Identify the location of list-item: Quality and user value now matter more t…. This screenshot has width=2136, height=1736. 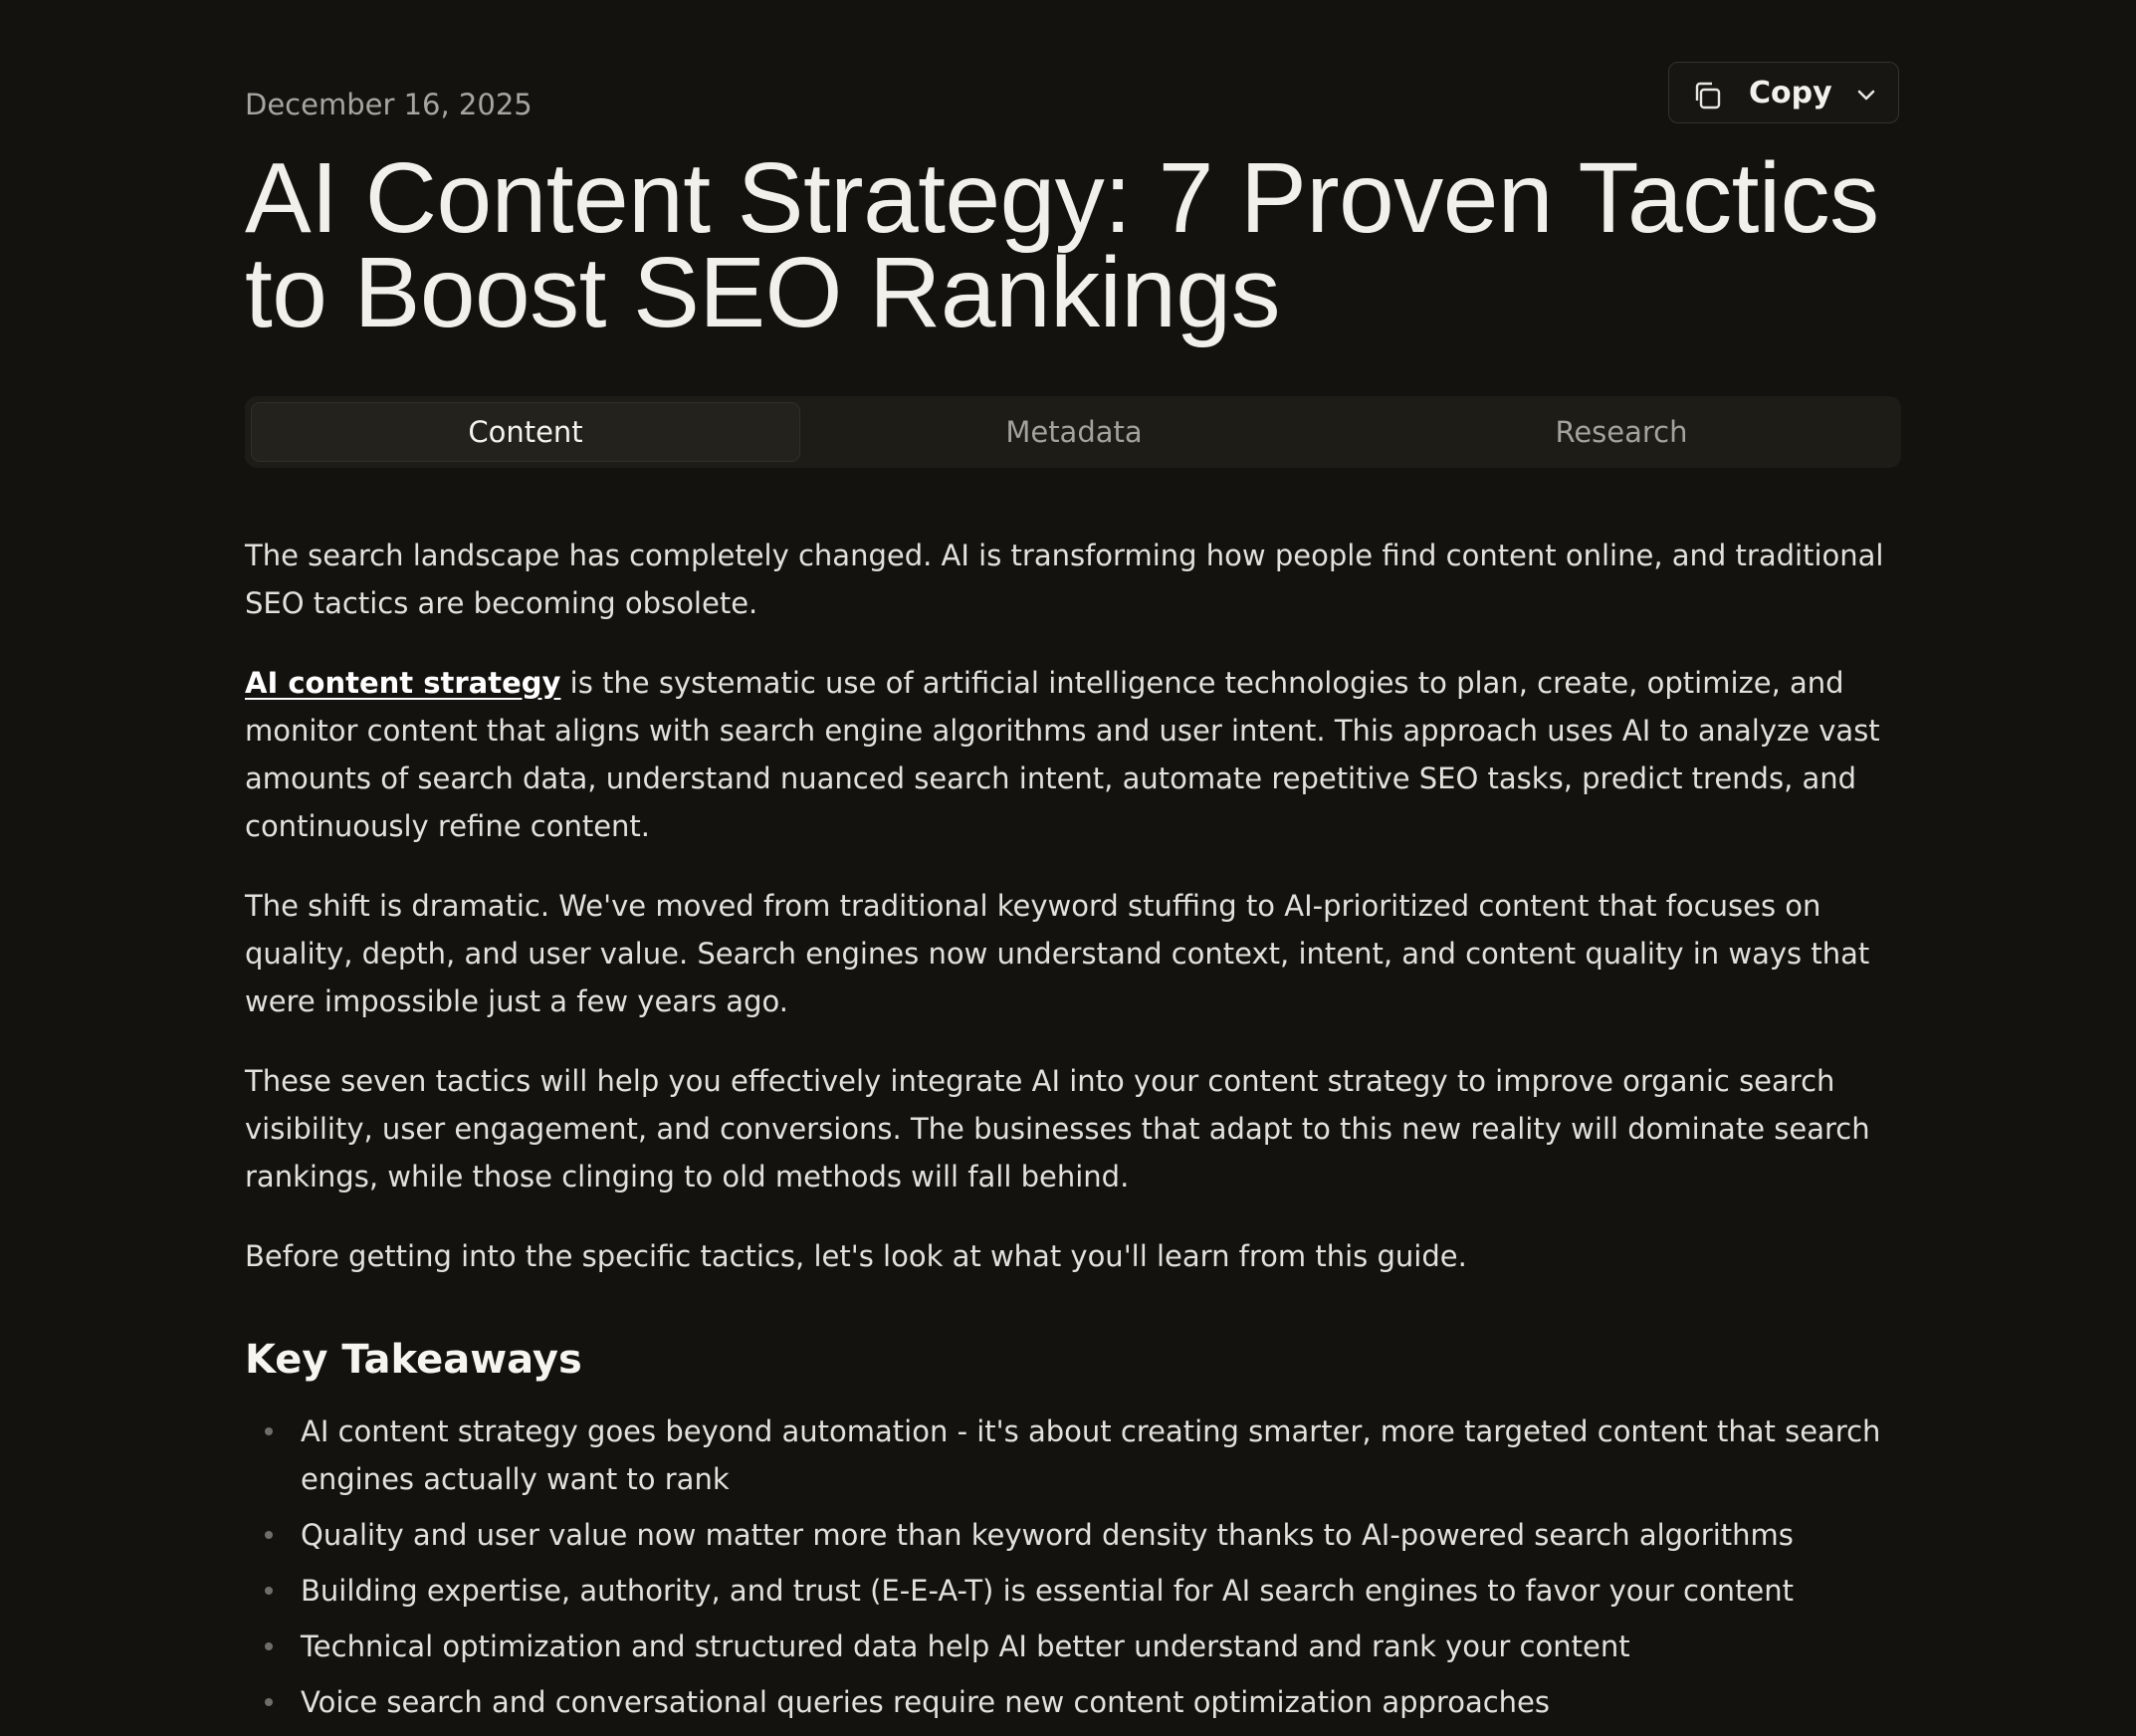
(1073, 1535).